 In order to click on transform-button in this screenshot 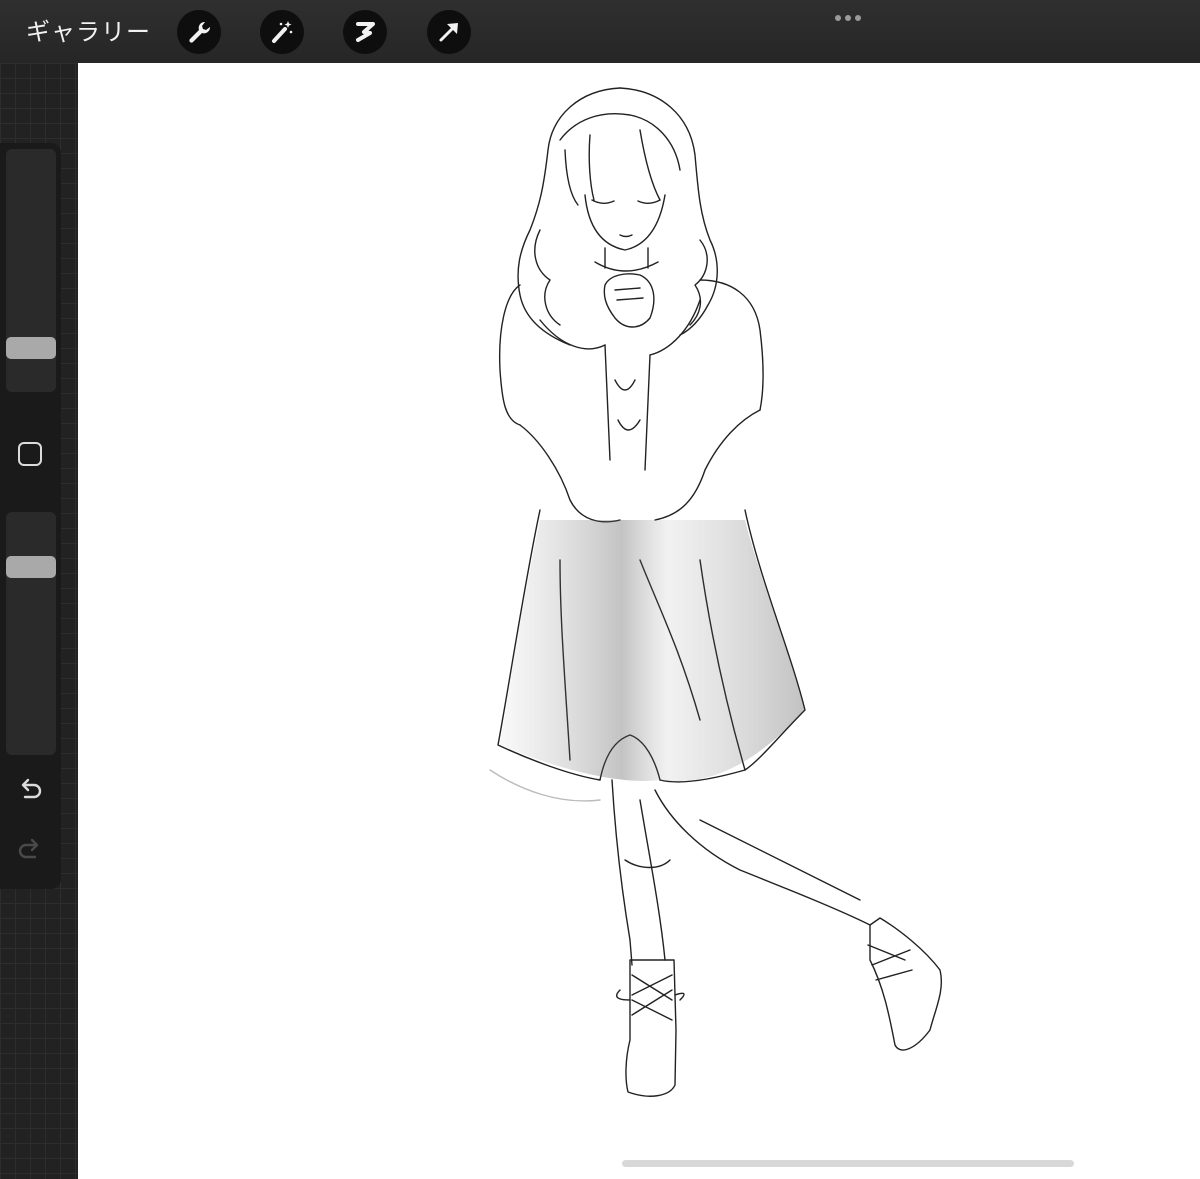, I will do `click(449, 32)`.